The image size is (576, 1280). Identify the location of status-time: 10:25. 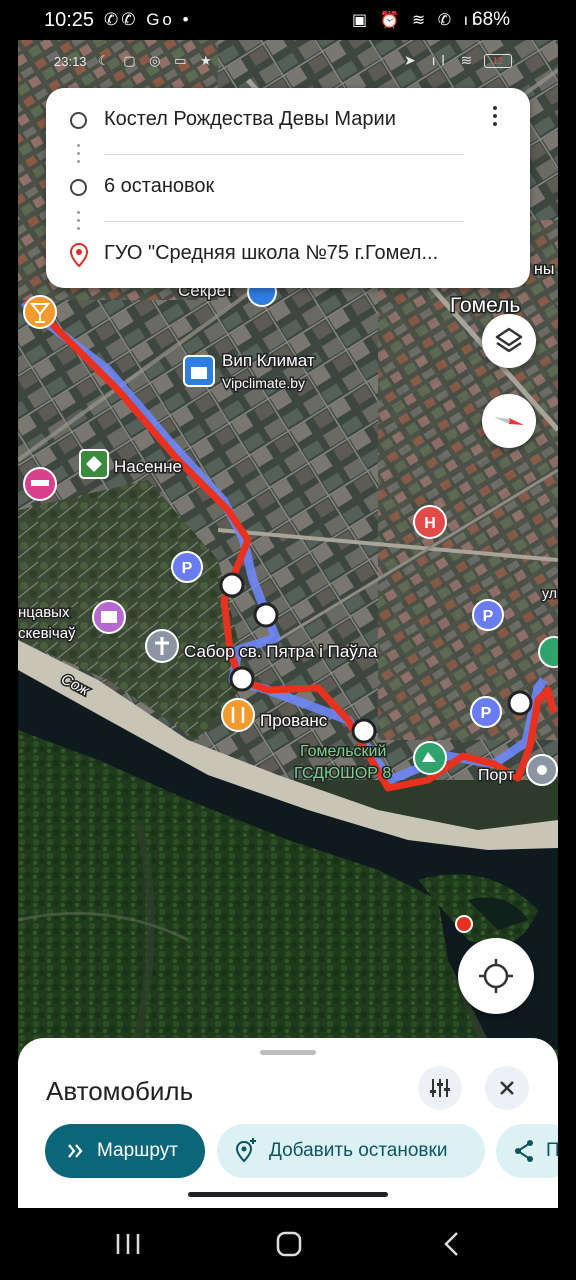
(69, 20).